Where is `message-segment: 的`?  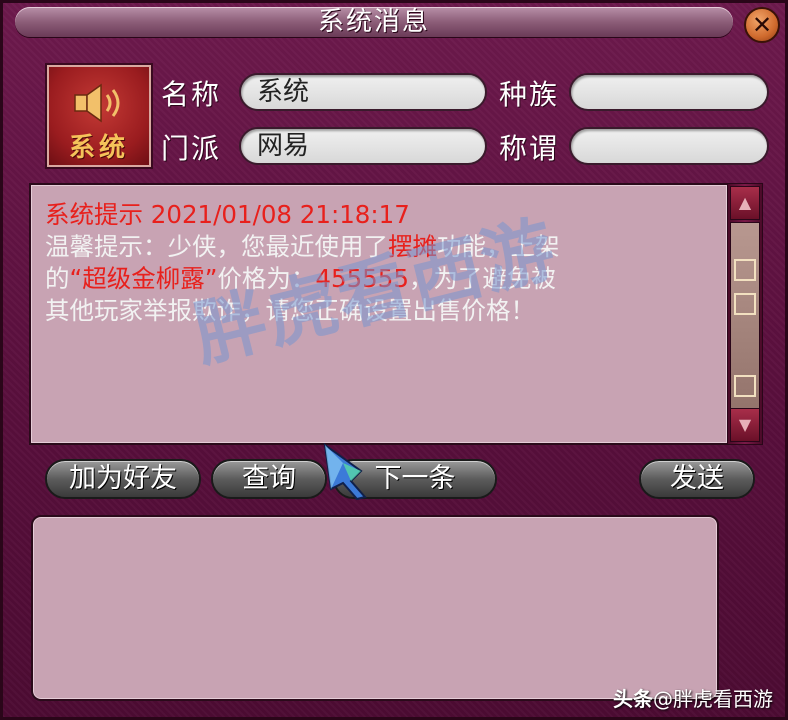
message-segment: 的 is located at coordinates (57, 278).